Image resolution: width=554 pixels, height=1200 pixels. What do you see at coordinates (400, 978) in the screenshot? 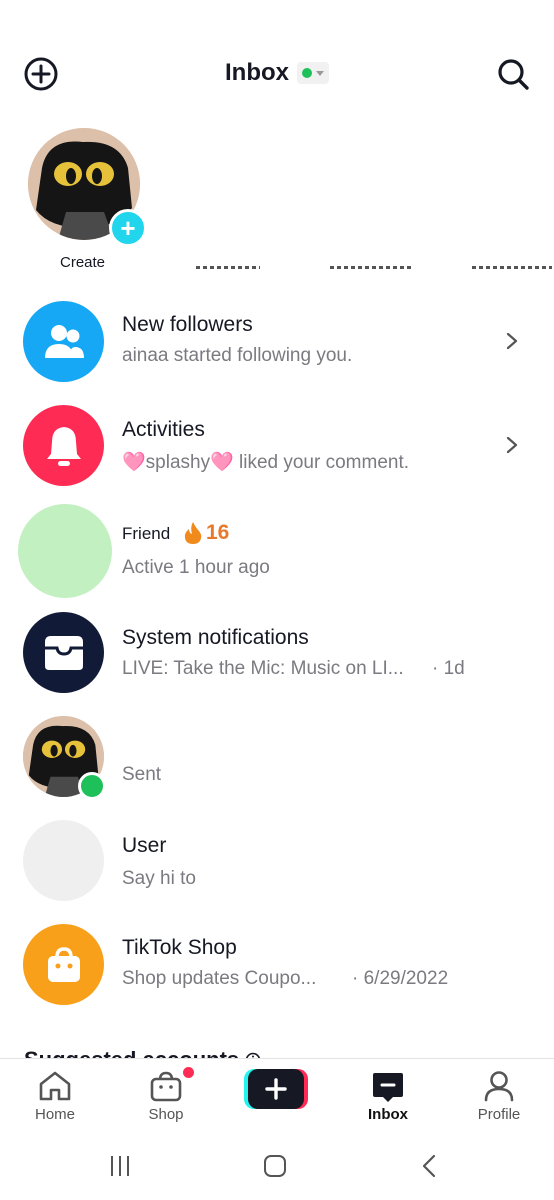
I see `row-timestamp: · 6/29/2022` at bounding box center [400, 978].